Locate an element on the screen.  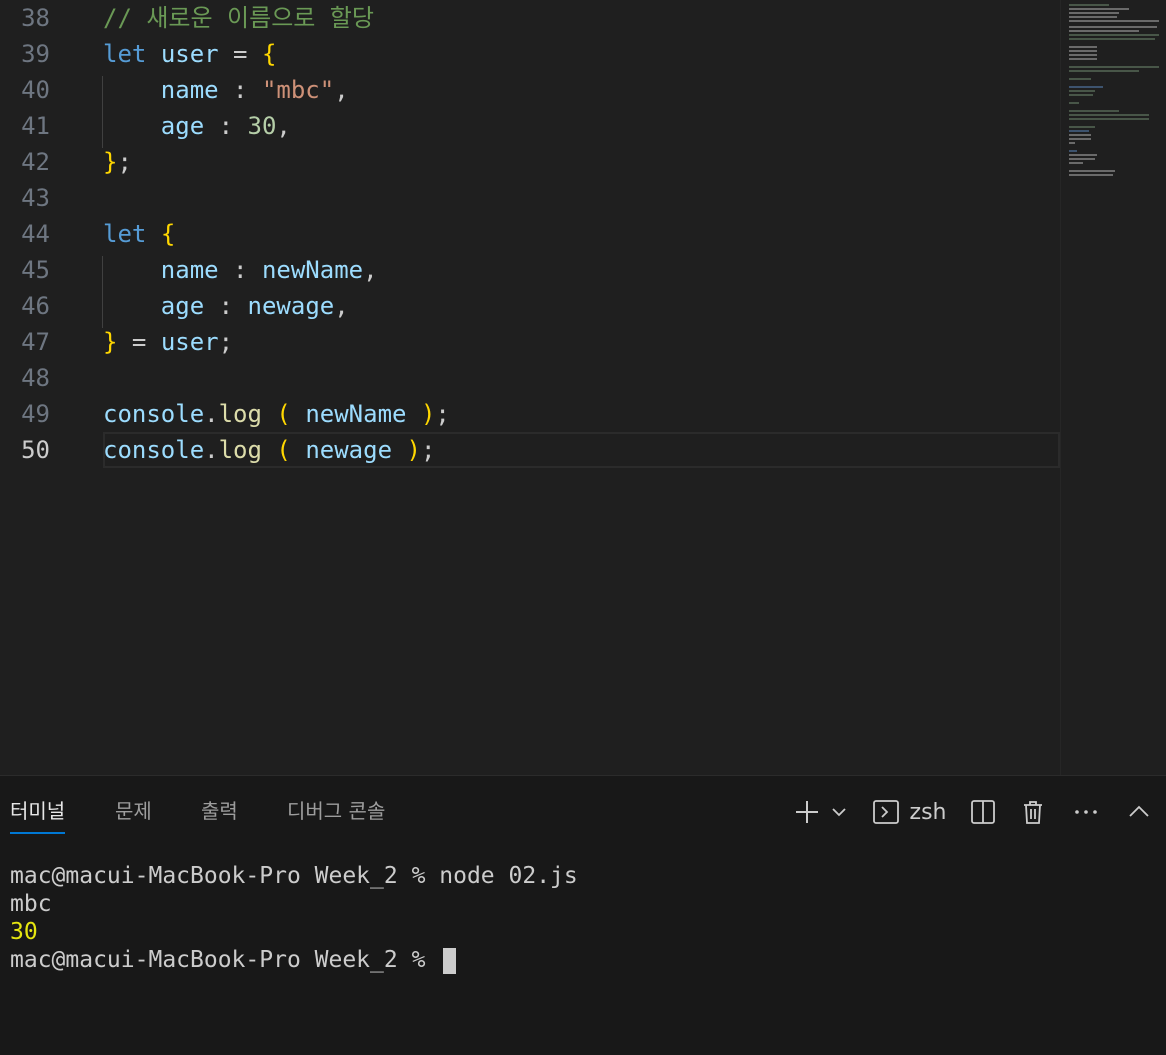
code-line-41: age : 30, is located at coordinates (581, 126).